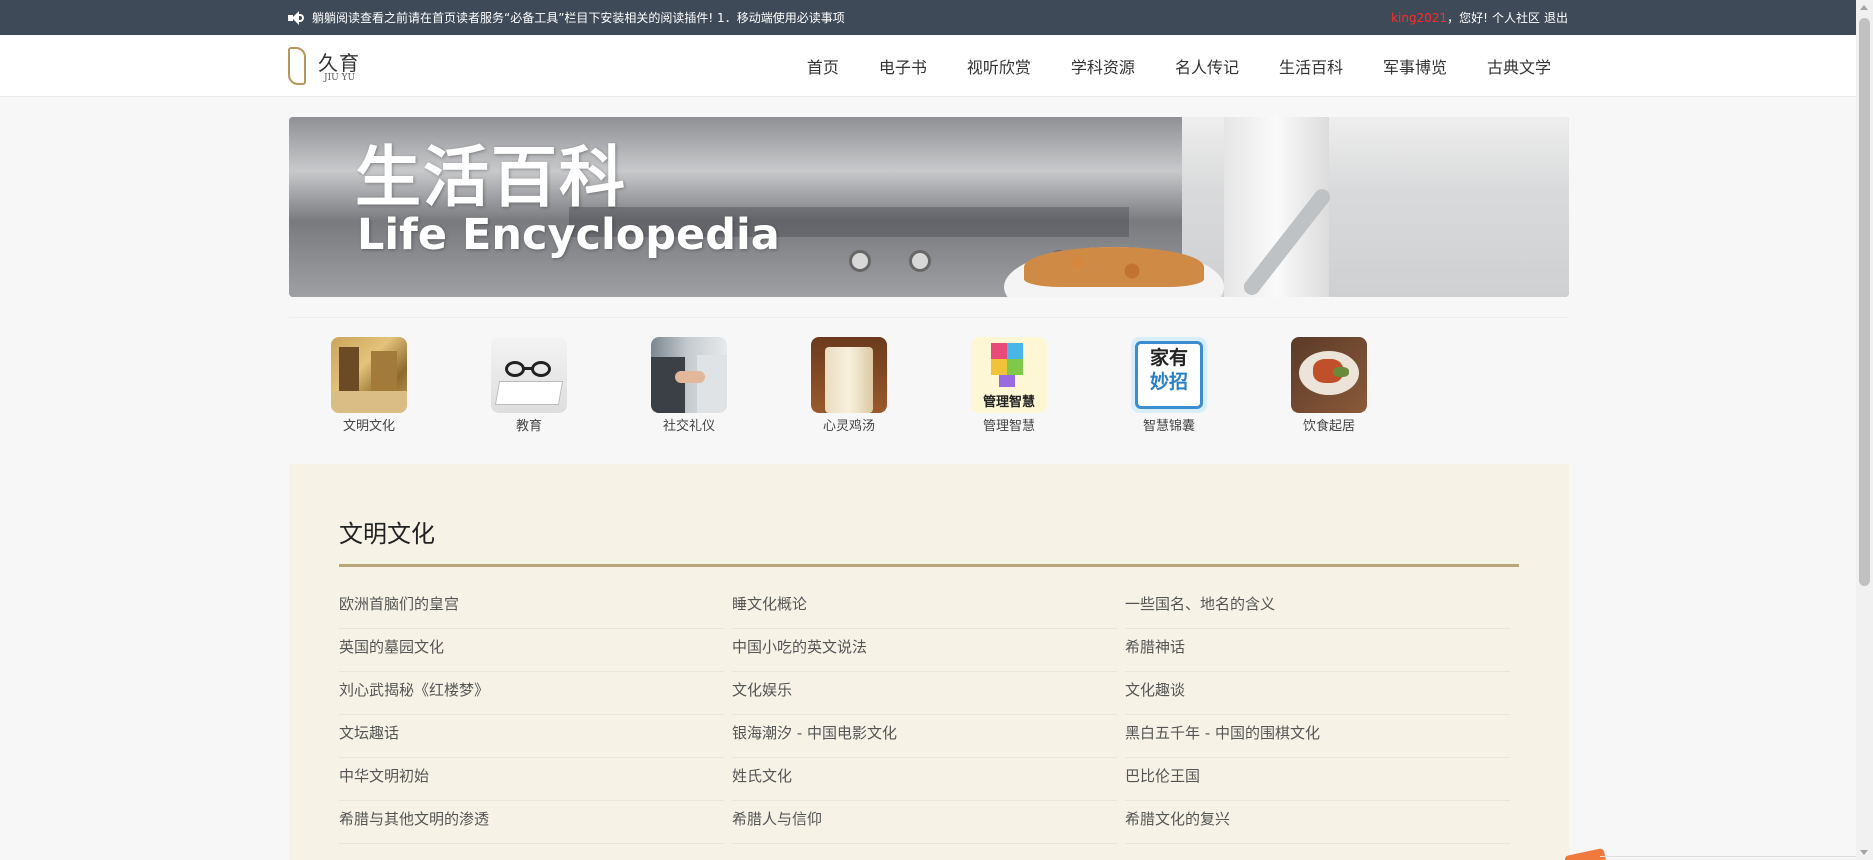 The image size is (1873, 860). I want to click on cube-book-badge: 管理智慧, so click(1008, 402).